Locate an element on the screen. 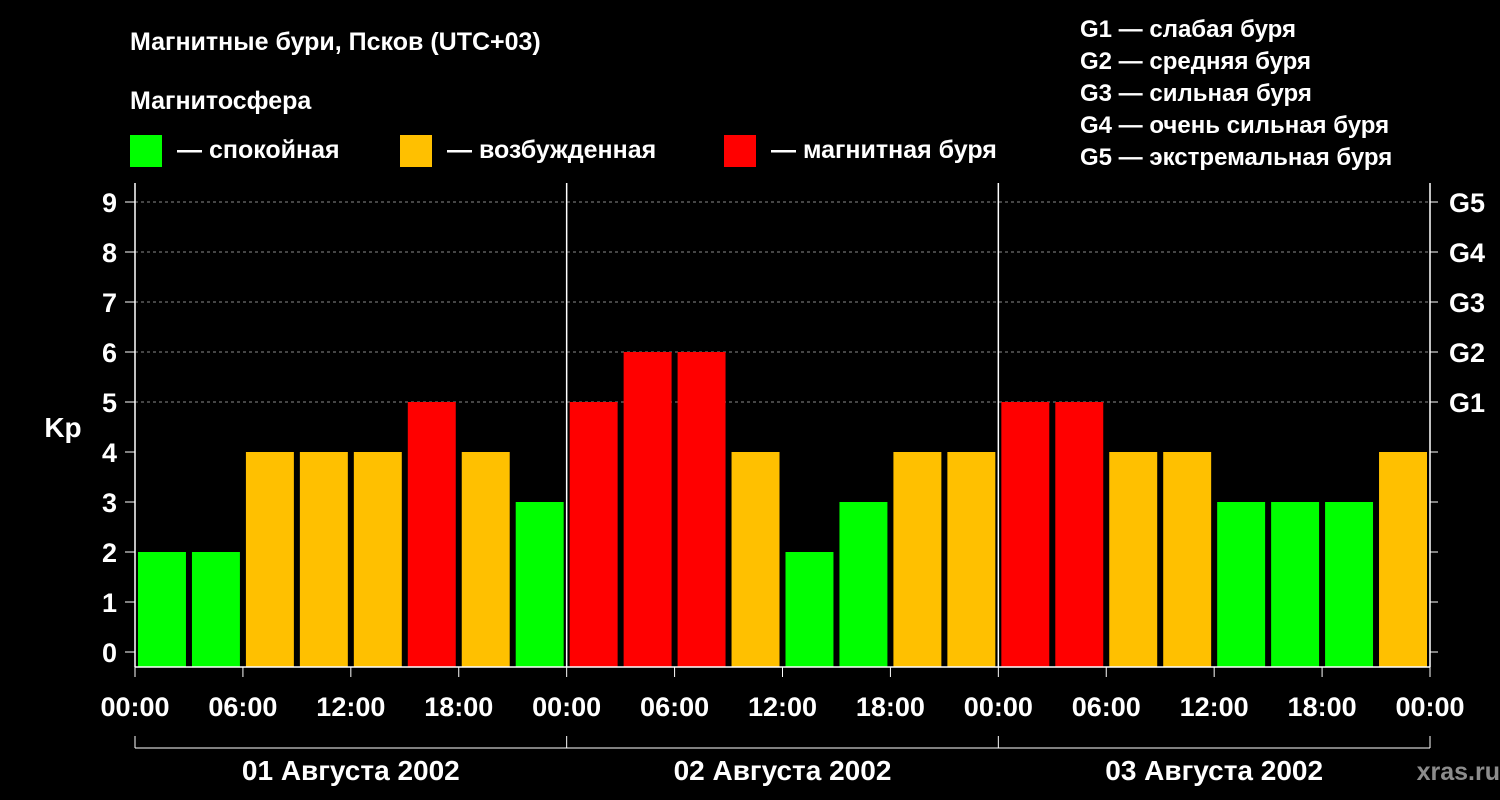 This screenshot has width=1500, height=800. y-tick-label: 7 is located at coordinates (109, 303).